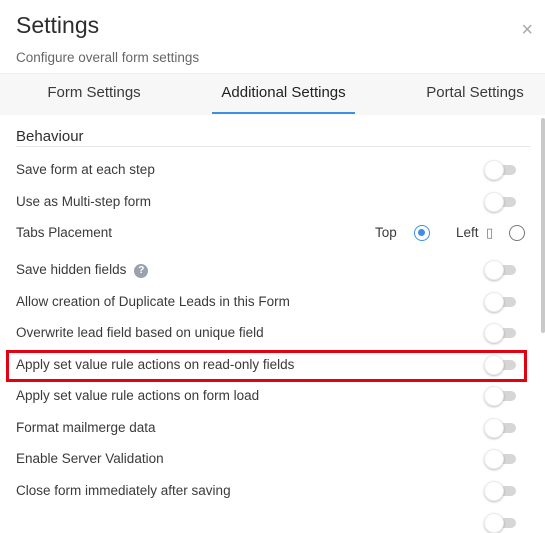  Describe the element at coordinates (82, 270) in the screenshot. I see `setting-label: Save hidden fields?` at that location.